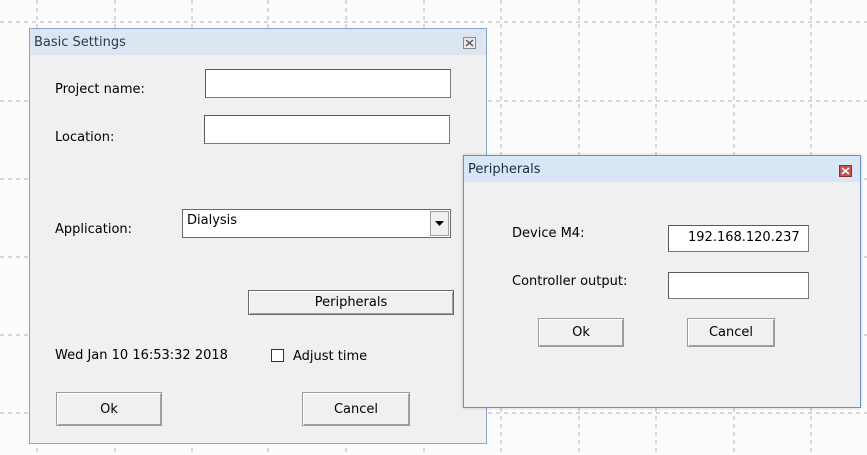  Describe the element at coordinates (258, 42) in the screenshot. I see `basic-settings-titlebar: Basic Settings` at that location.